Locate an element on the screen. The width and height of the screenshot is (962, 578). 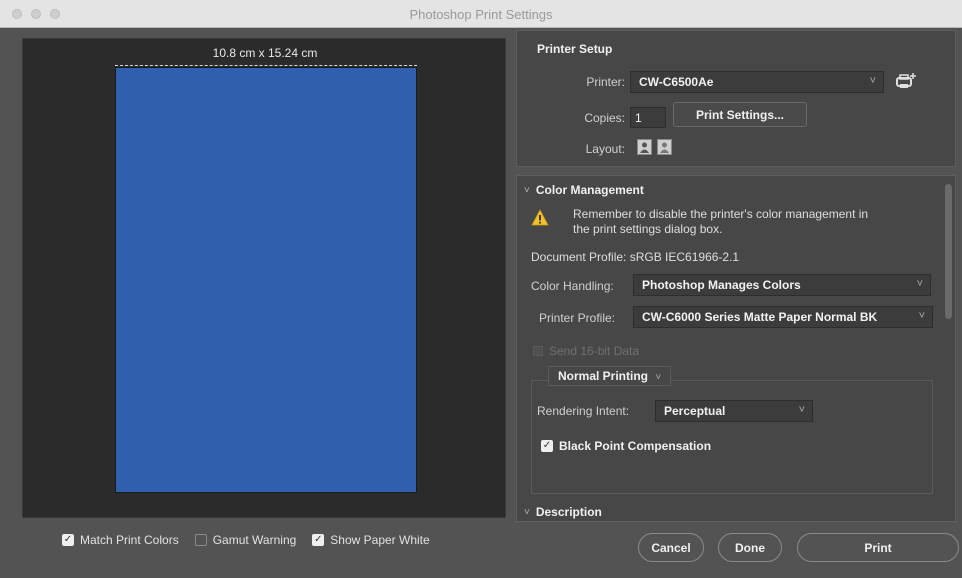
rendering-intent-select: Perceptual ˅ is located at coordinates (734, 411).